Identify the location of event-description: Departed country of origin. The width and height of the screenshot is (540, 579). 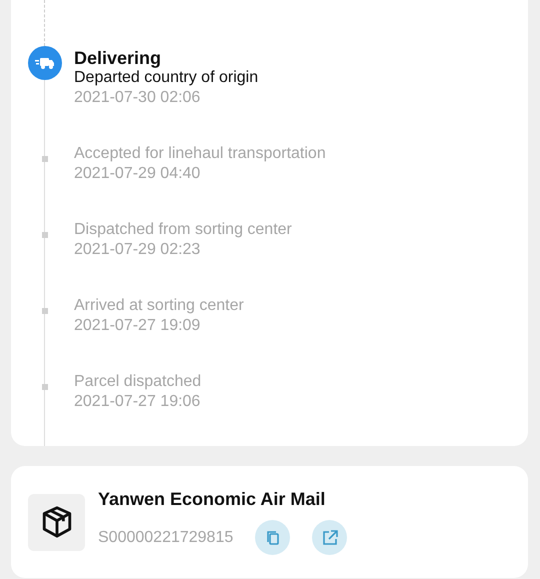
(166, 78).